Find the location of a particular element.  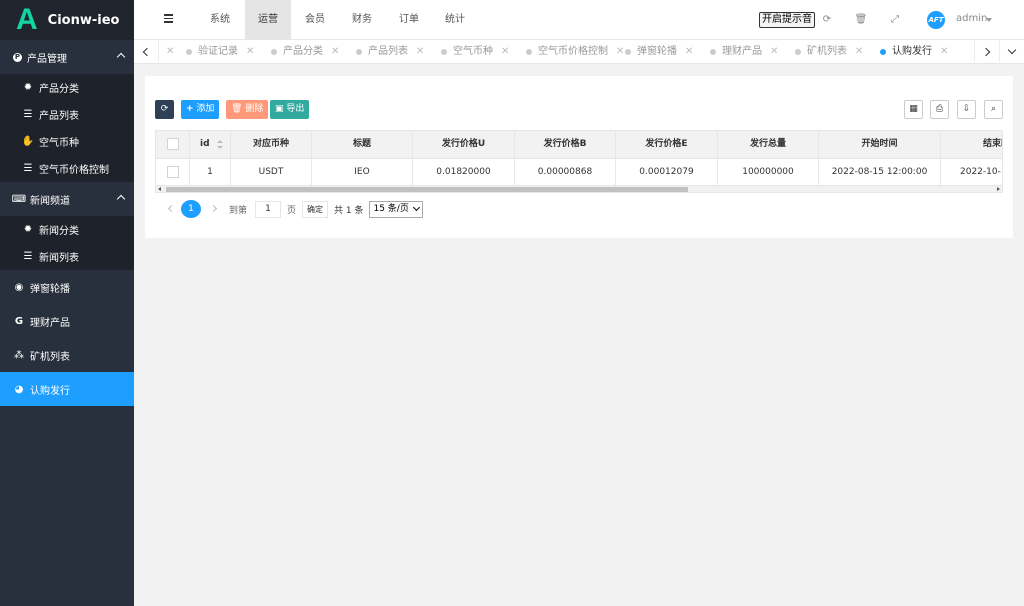

tab-members: 会员 is located at coordinates (315, 20).